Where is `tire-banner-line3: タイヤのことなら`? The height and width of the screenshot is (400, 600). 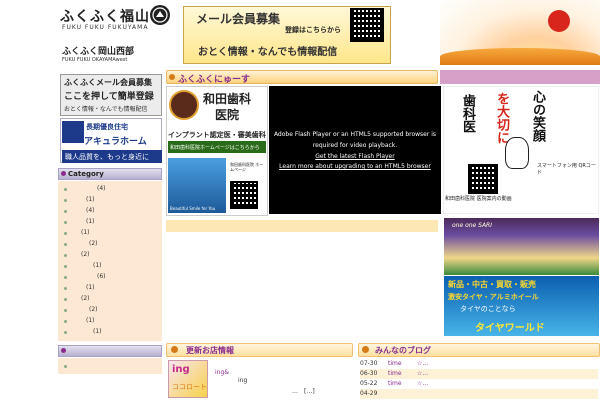
tire-banner-line3: タイヤのことなら is located at coordinates (488, 309).